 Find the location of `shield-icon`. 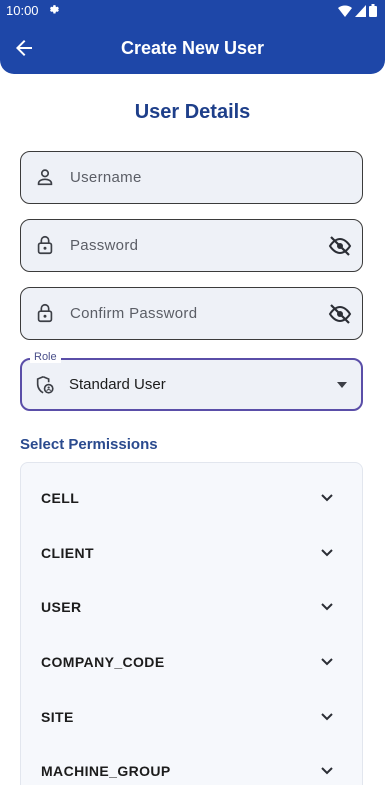

shield-icon is located at coordinates (45, 384).